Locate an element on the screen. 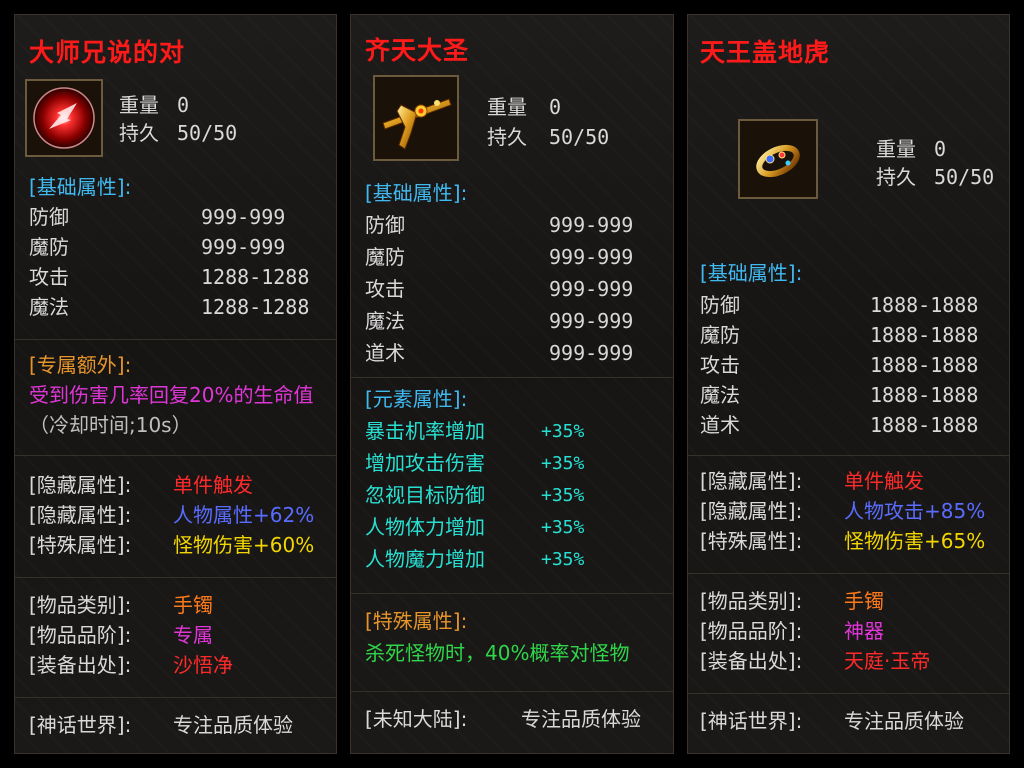  hidden-attr-value: 人物属性+62% is located at coordinates (244, 515).